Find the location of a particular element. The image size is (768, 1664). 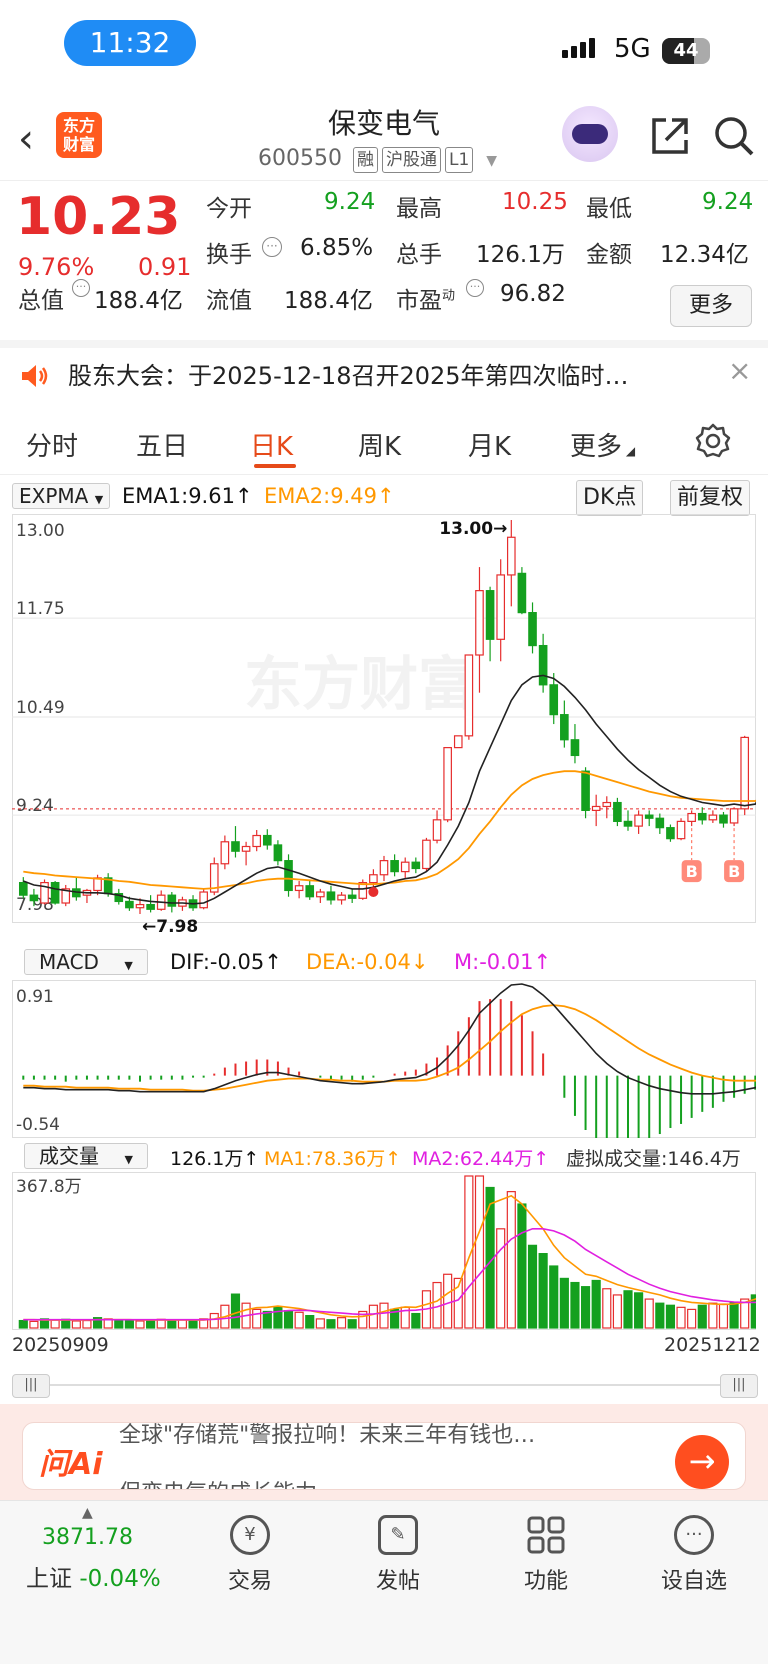

adjust-button: 前复权 is located at coordinates (710, 498).